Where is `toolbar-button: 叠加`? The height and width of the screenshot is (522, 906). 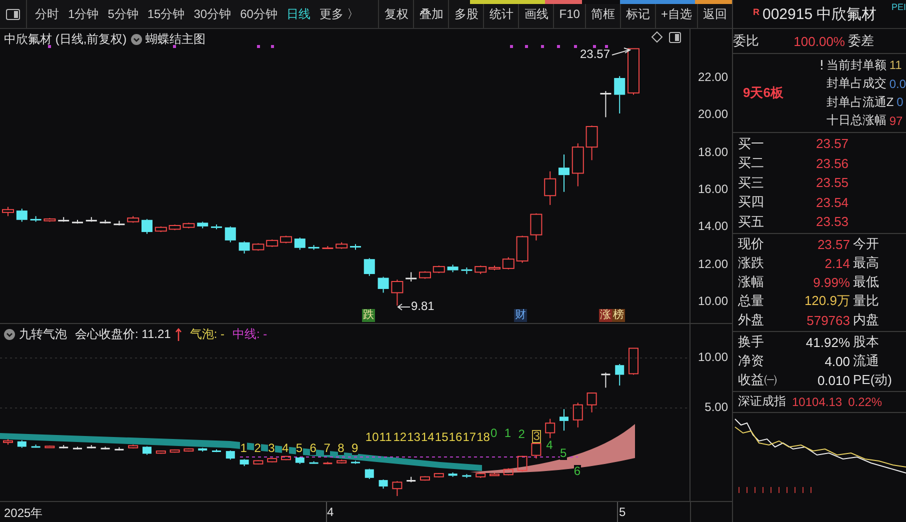 toolbar-button: 叠加 is located at coordinates (430, 14).